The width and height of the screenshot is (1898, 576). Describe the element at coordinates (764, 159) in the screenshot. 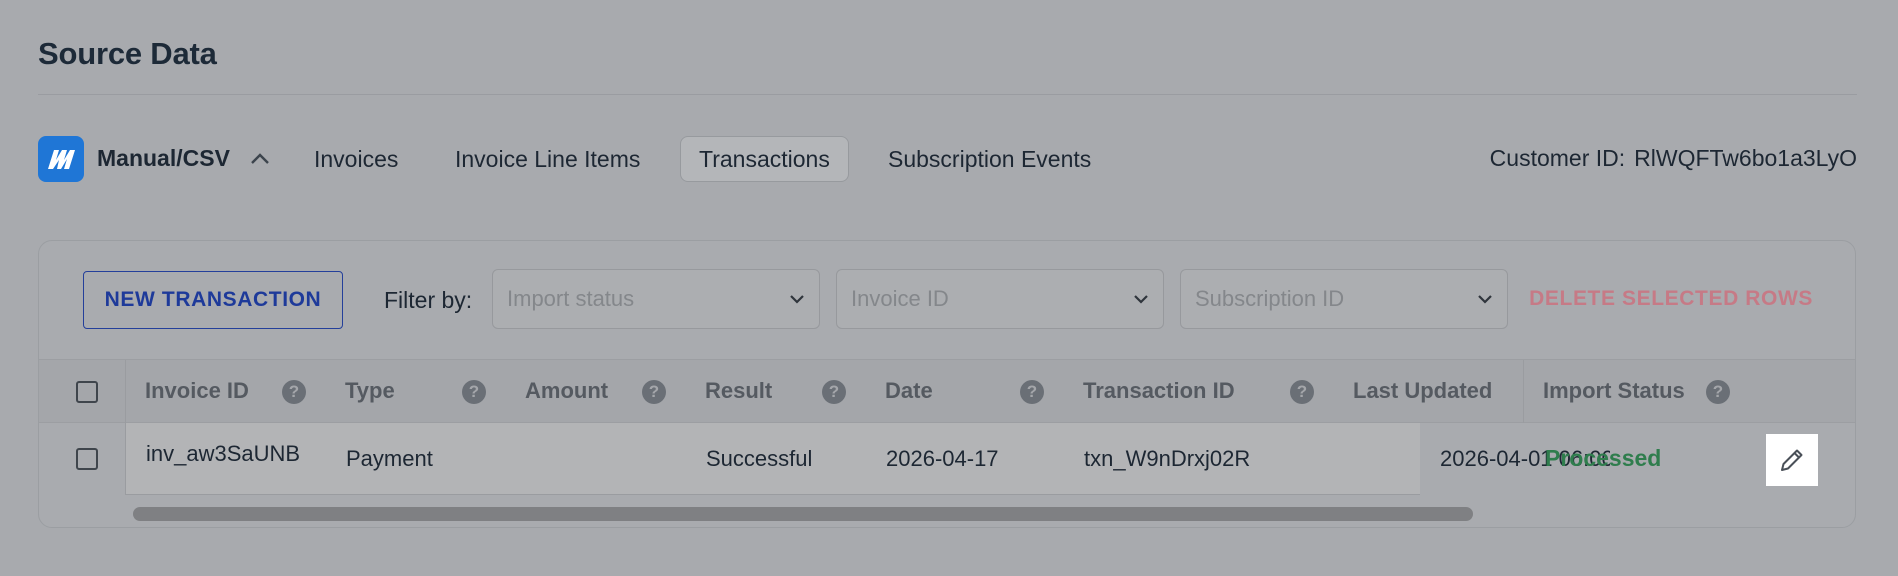

I see `tab-transactions: Transactions` at that location.